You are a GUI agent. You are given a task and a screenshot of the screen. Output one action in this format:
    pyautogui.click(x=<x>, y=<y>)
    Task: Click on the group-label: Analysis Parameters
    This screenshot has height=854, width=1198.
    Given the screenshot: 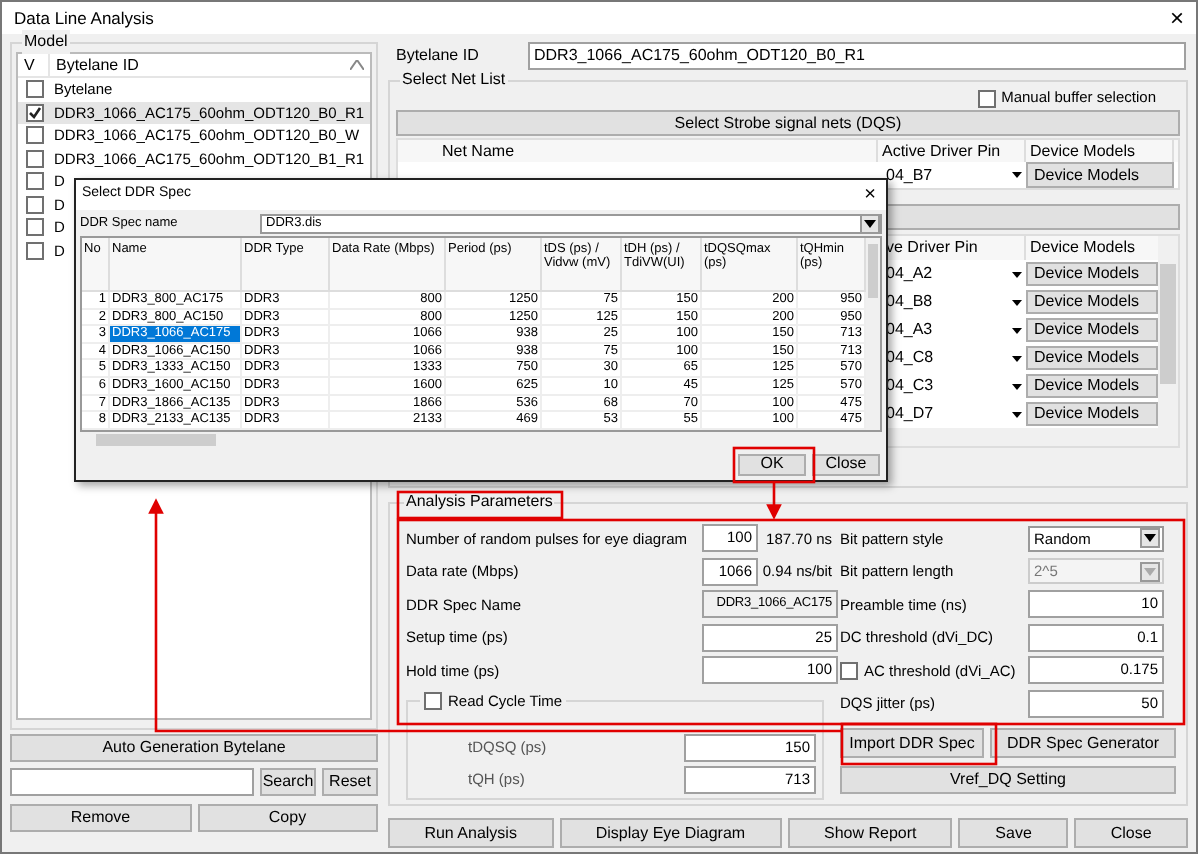 What is the action you would take?
    pyautogui.click(x=479, y=502)
    